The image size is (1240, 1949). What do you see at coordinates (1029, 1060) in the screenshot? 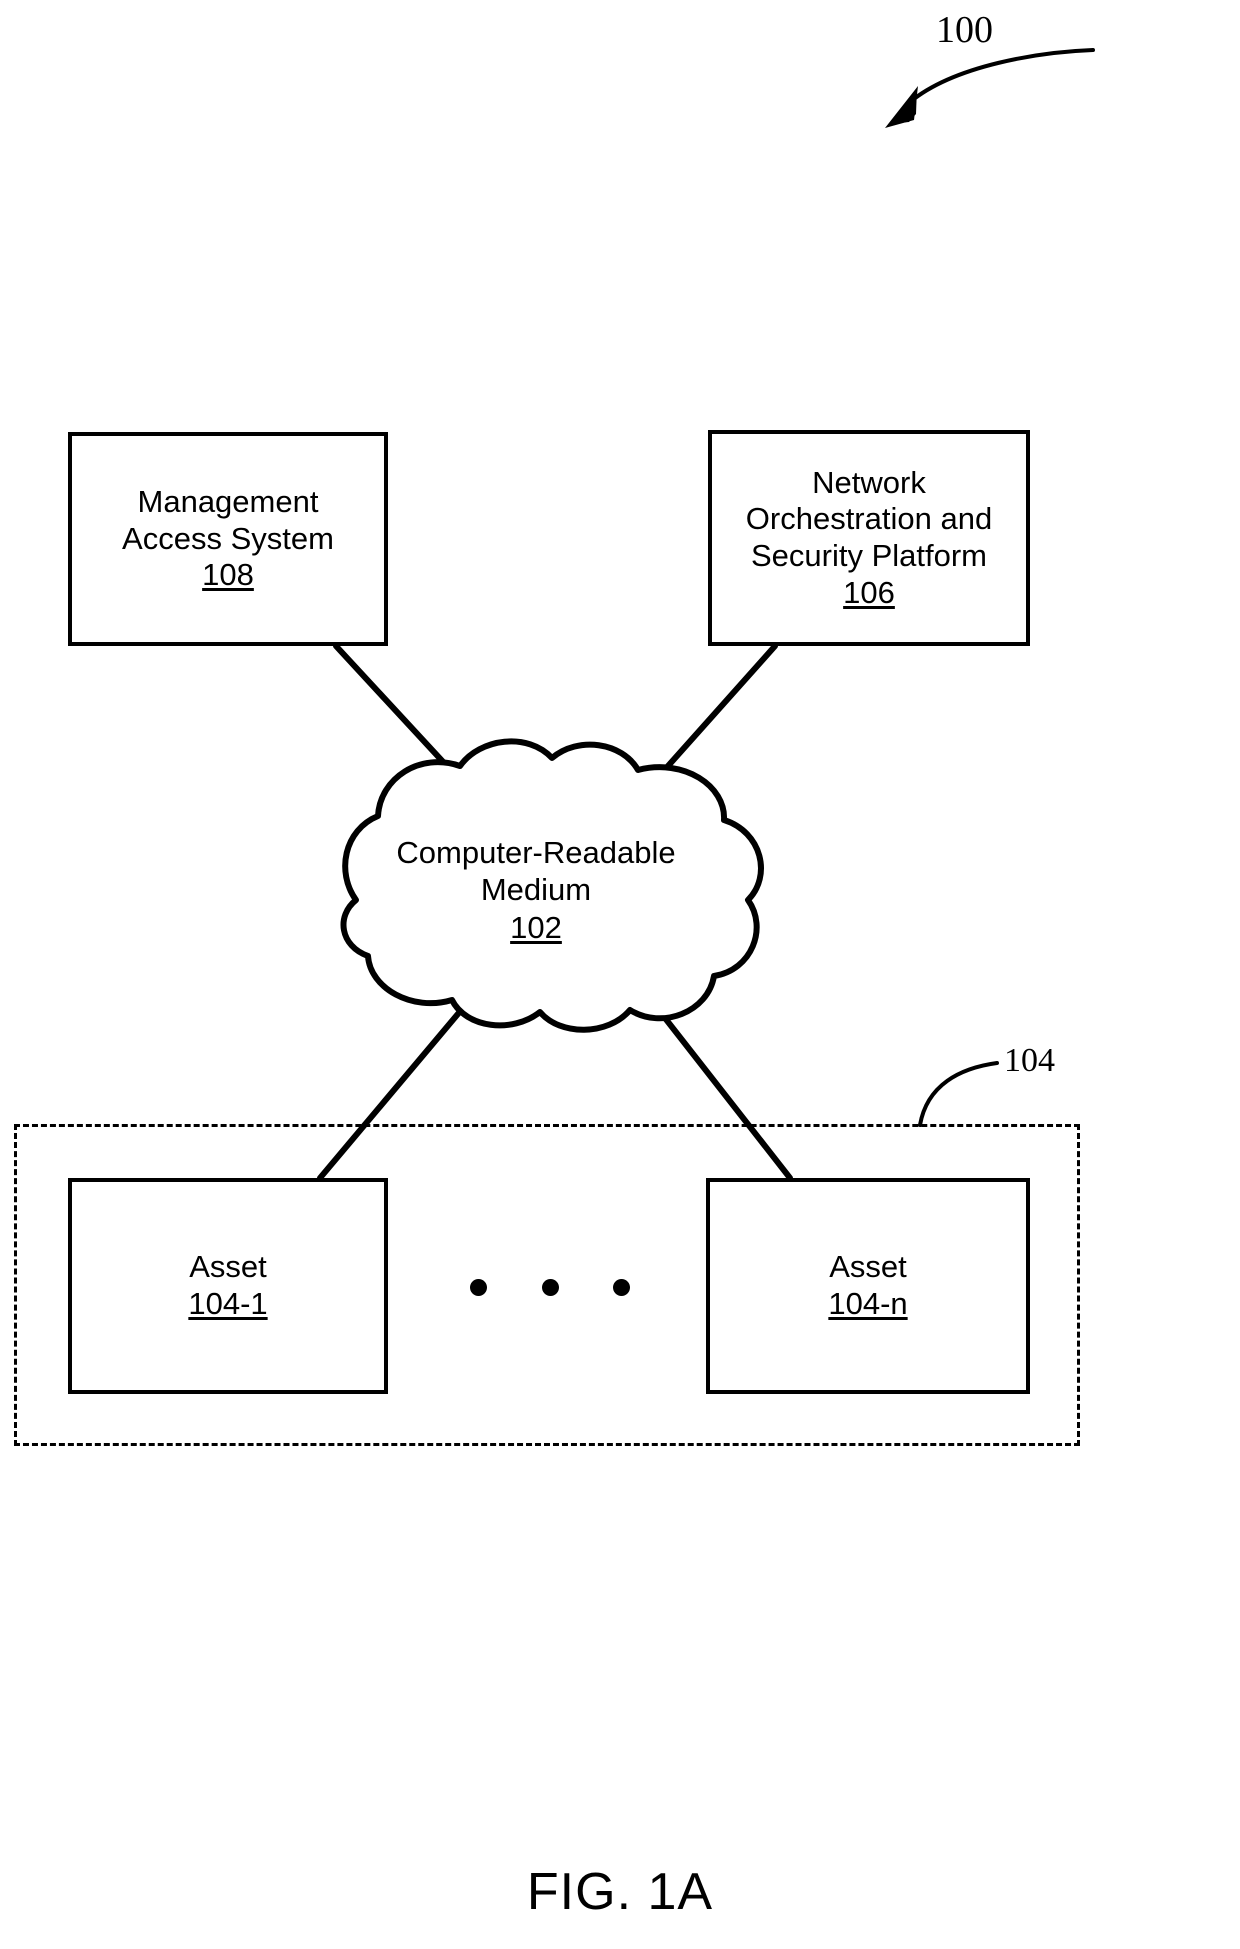
I see `reference-label-104: 104` at bounding box center [1029, 1060].